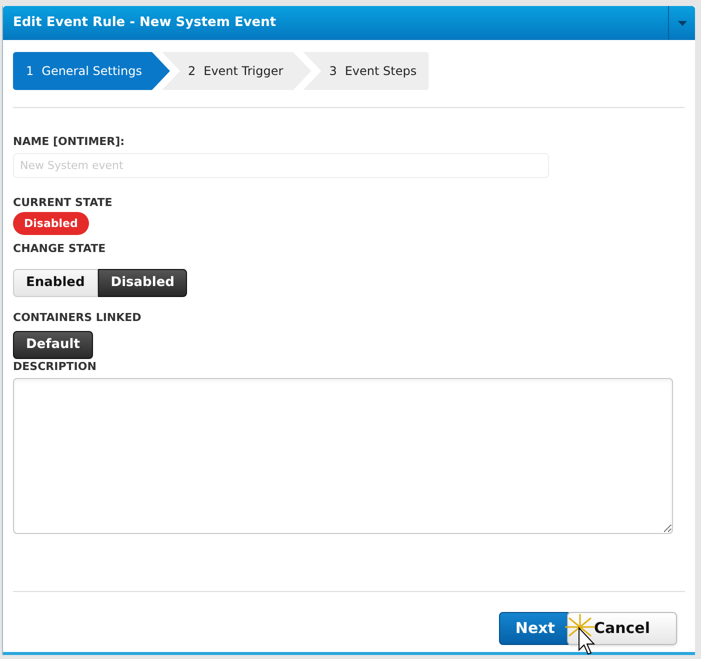 This screenshot has width=701, height=659. What do you see at coordinates (55, 282) in the screenshot?
I see `state-toggle: Enabled` at bounding box center [55, 282].